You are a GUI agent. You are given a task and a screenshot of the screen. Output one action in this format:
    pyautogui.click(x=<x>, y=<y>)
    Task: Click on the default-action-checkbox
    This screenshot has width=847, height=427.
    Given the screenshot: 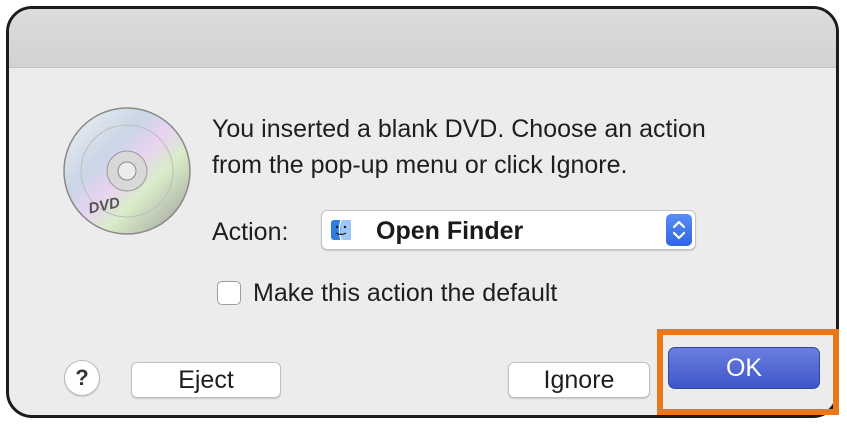 What is the action you would take?
    pyautogui.click(x=229, y=293)
    